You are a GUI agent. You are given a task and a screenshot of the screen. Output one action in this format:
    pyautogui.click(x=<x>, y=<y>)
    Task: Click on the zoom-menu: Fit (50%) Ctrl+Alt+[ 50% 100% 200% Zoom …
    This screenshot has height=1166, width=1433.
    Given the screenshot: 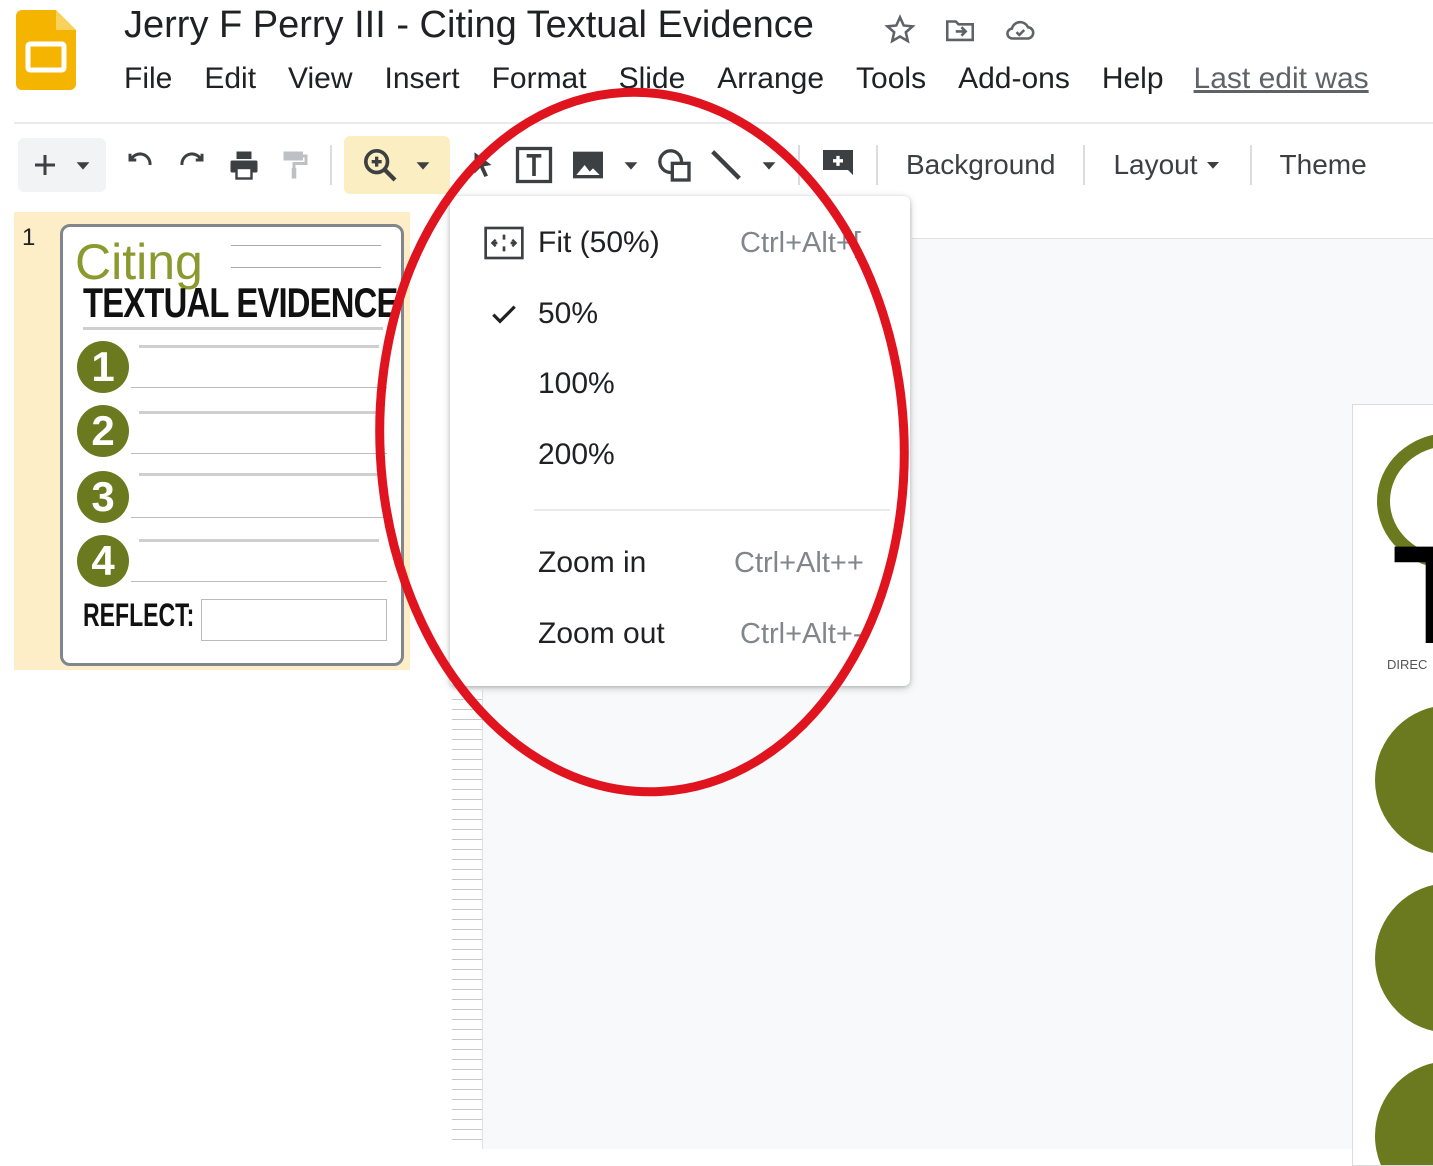 What is the action you would take?
    pyautogui.click(x=680, y=441)
    